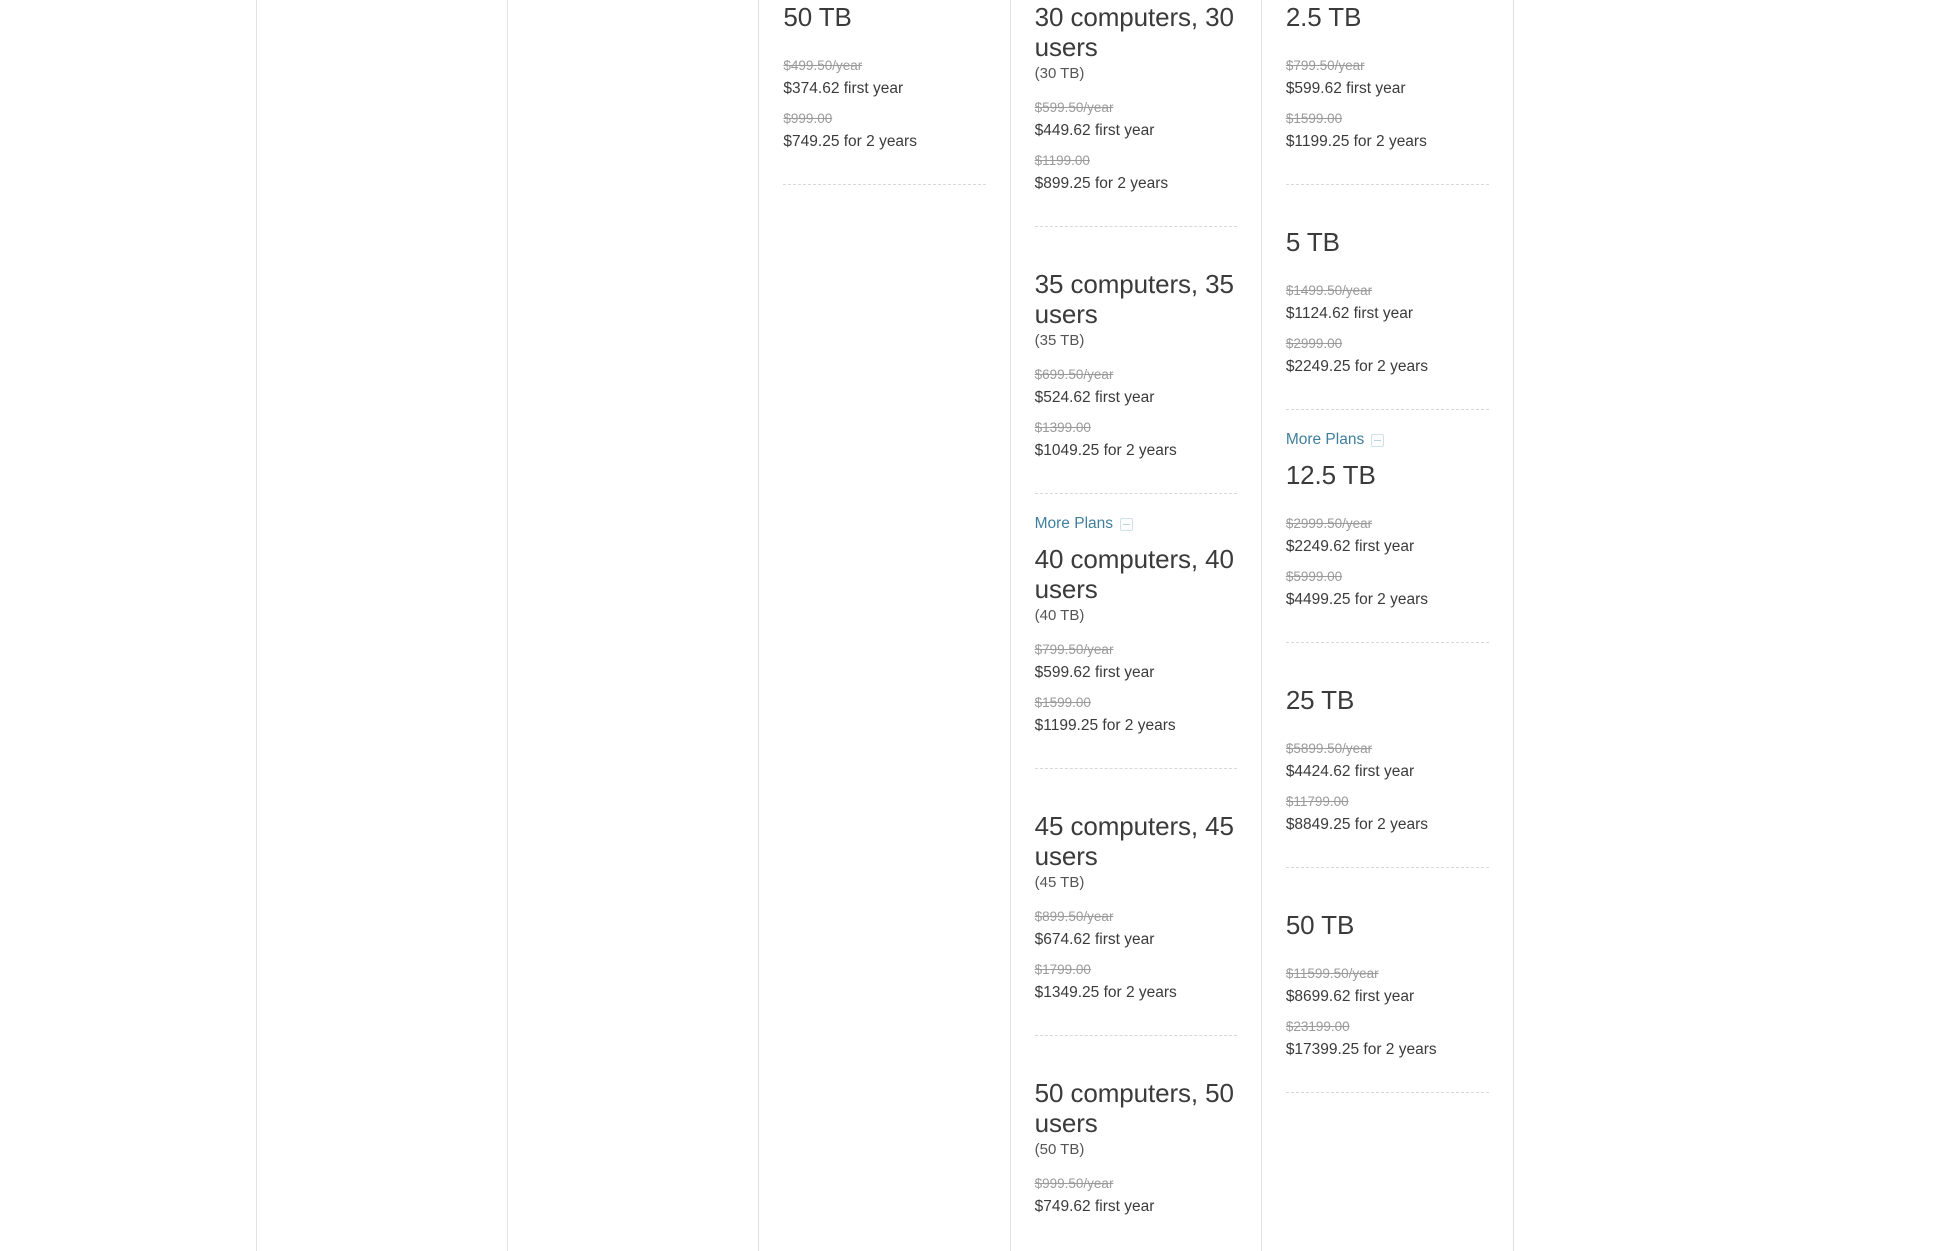  I want to click on plan-original-yearly-price: $2999.50/year, so click(1387, 523).